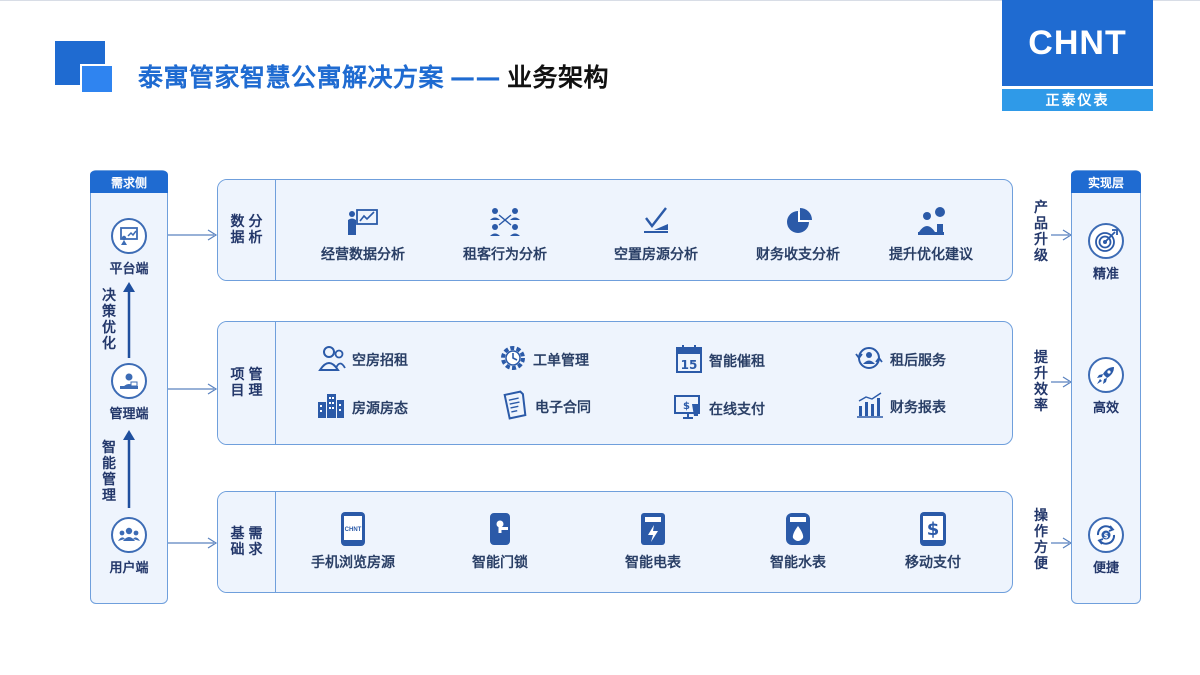 This screenshot has width=1200, height=675. What do you see at coordinates (129, 469) in the screenshot?
I see `arrow-up-smart-manage` at bounding box center [129, 469].